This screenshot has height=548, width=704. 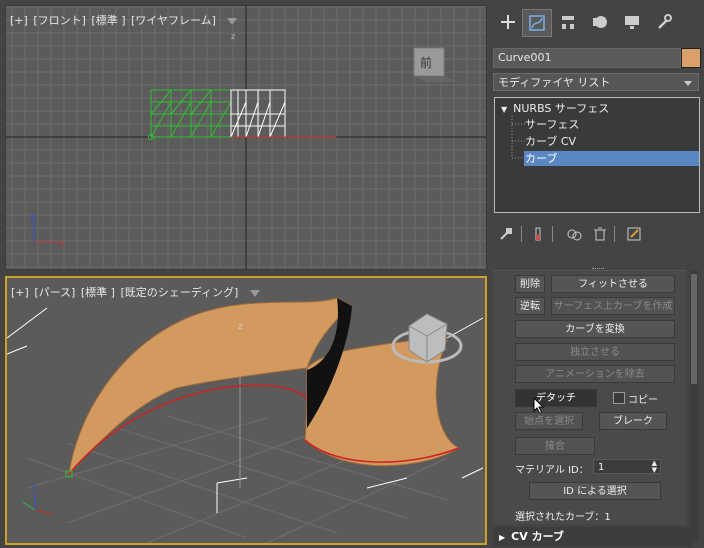 What do you see at coordinates (633, 421) in the screenshot?
I see `break-button: ブレーク` at bounding box center [633, 421].